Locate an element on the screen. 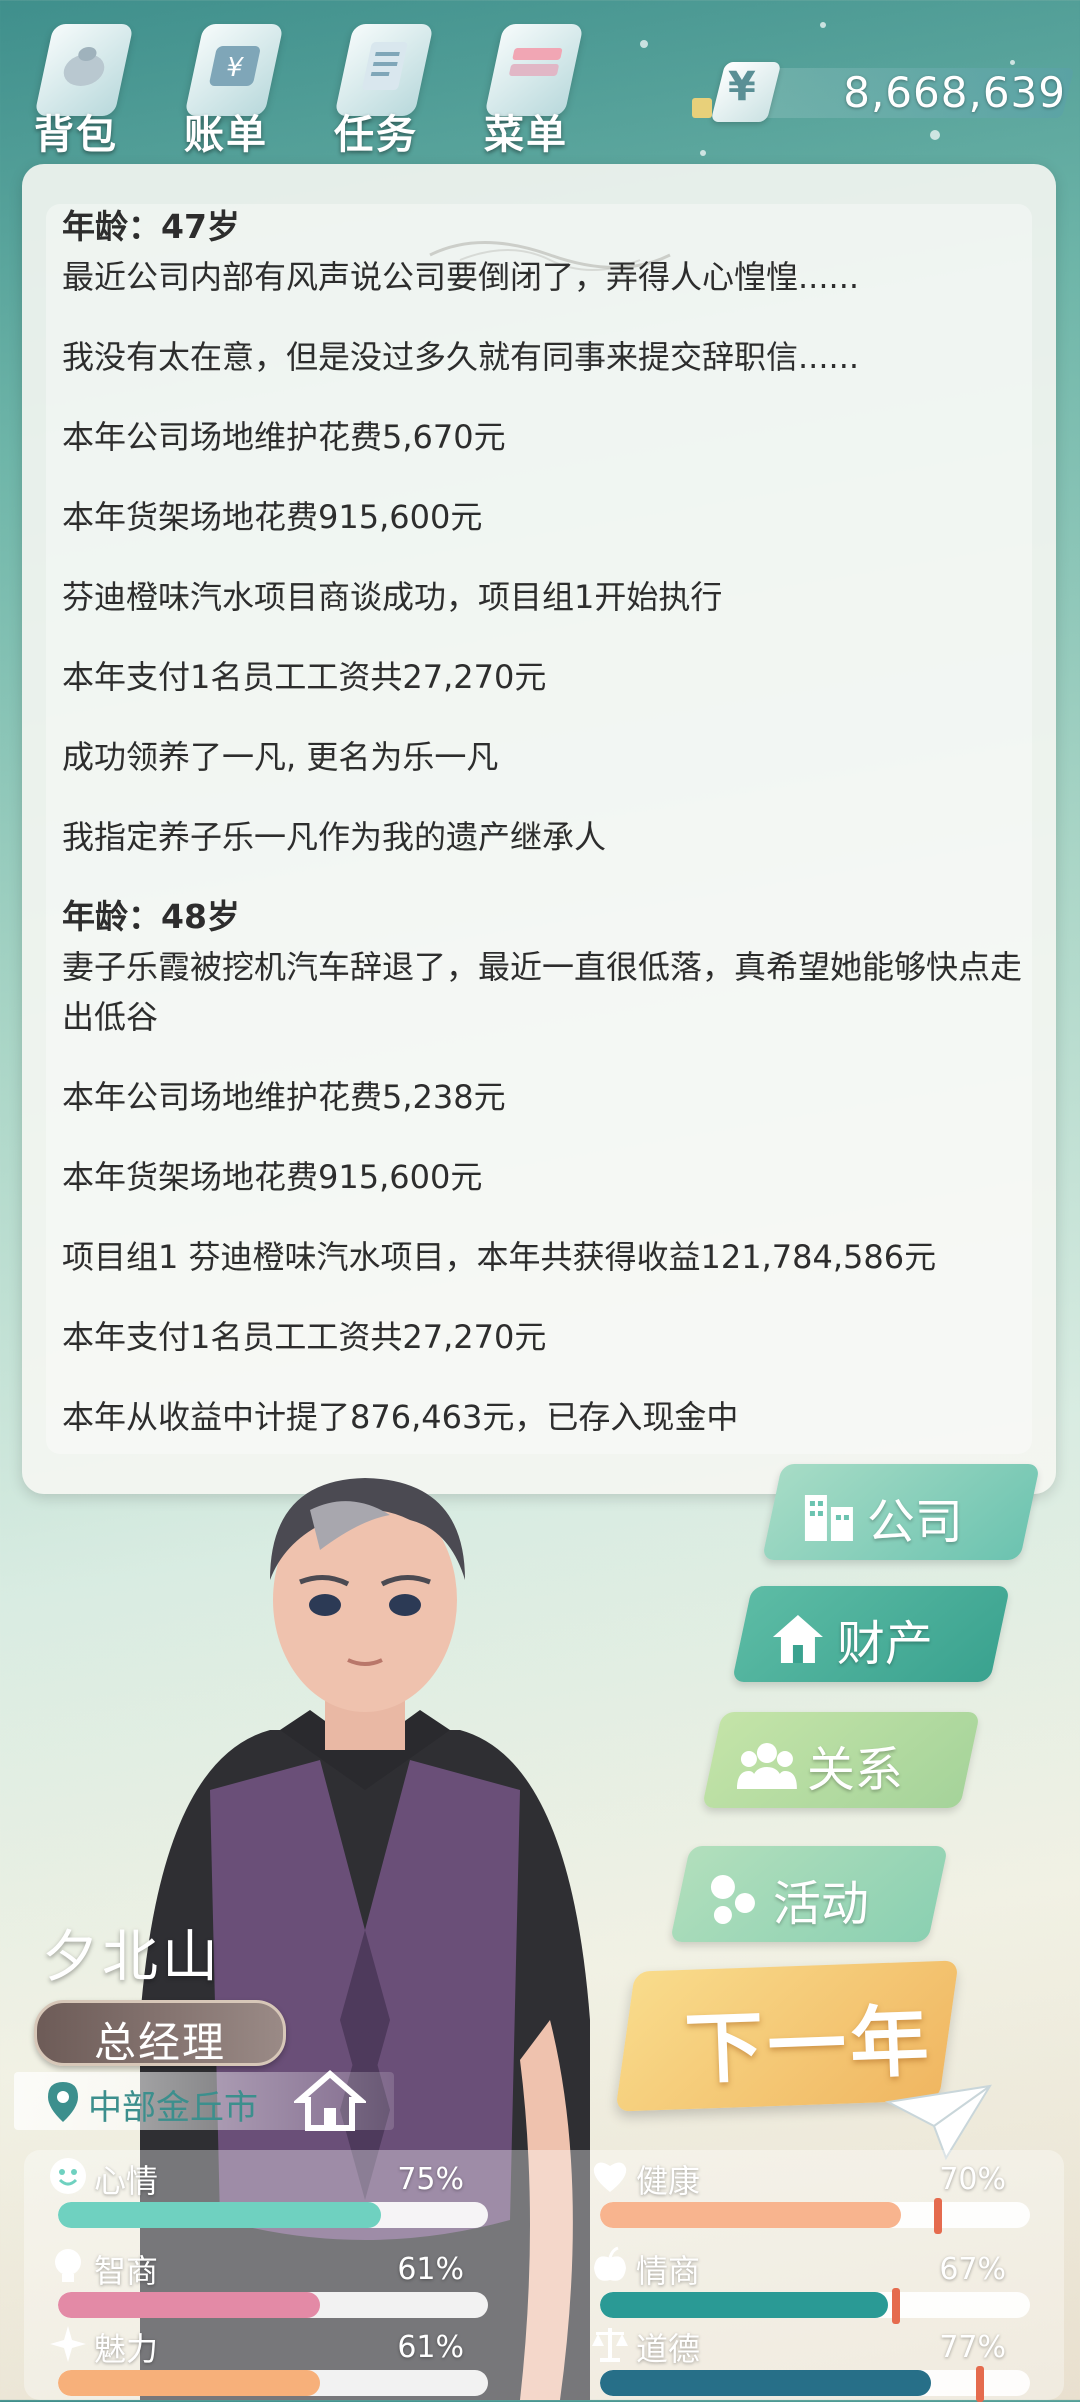 The width and height of the screenshot is (1080, 2402). people-icon is located at coordinates (766, 1766).